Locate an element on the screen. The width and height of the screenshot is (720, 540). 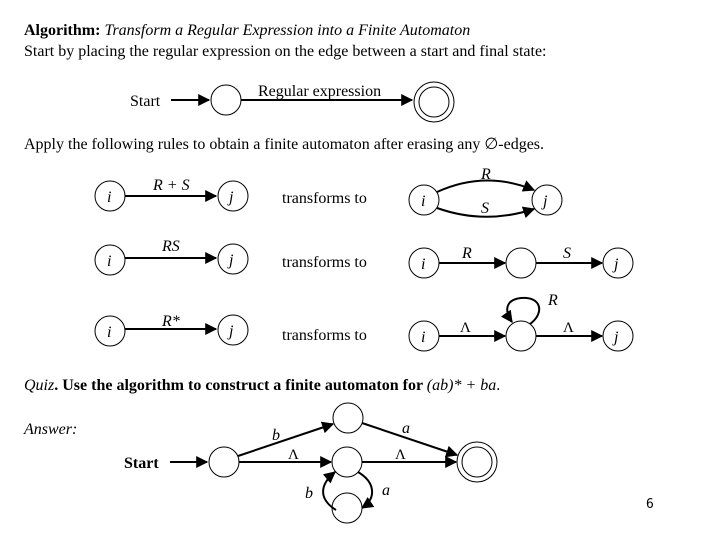
loop-label: R is located at coordinates (552, 300).